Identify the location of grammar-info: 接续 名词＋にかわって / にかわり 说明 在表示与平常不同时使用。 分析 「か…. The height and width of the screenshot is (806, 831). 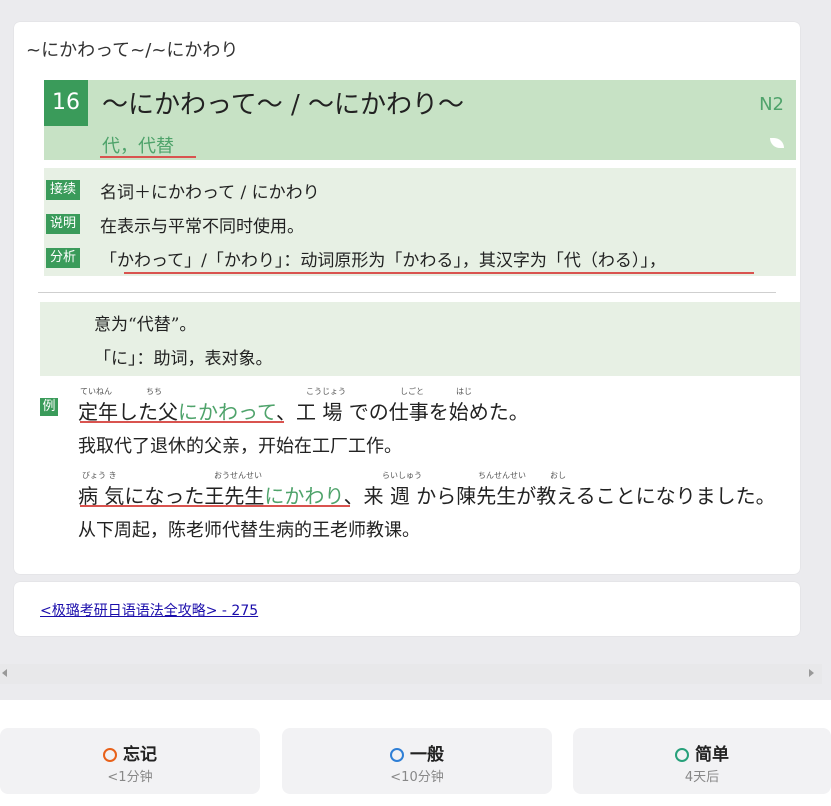
(420, 222).